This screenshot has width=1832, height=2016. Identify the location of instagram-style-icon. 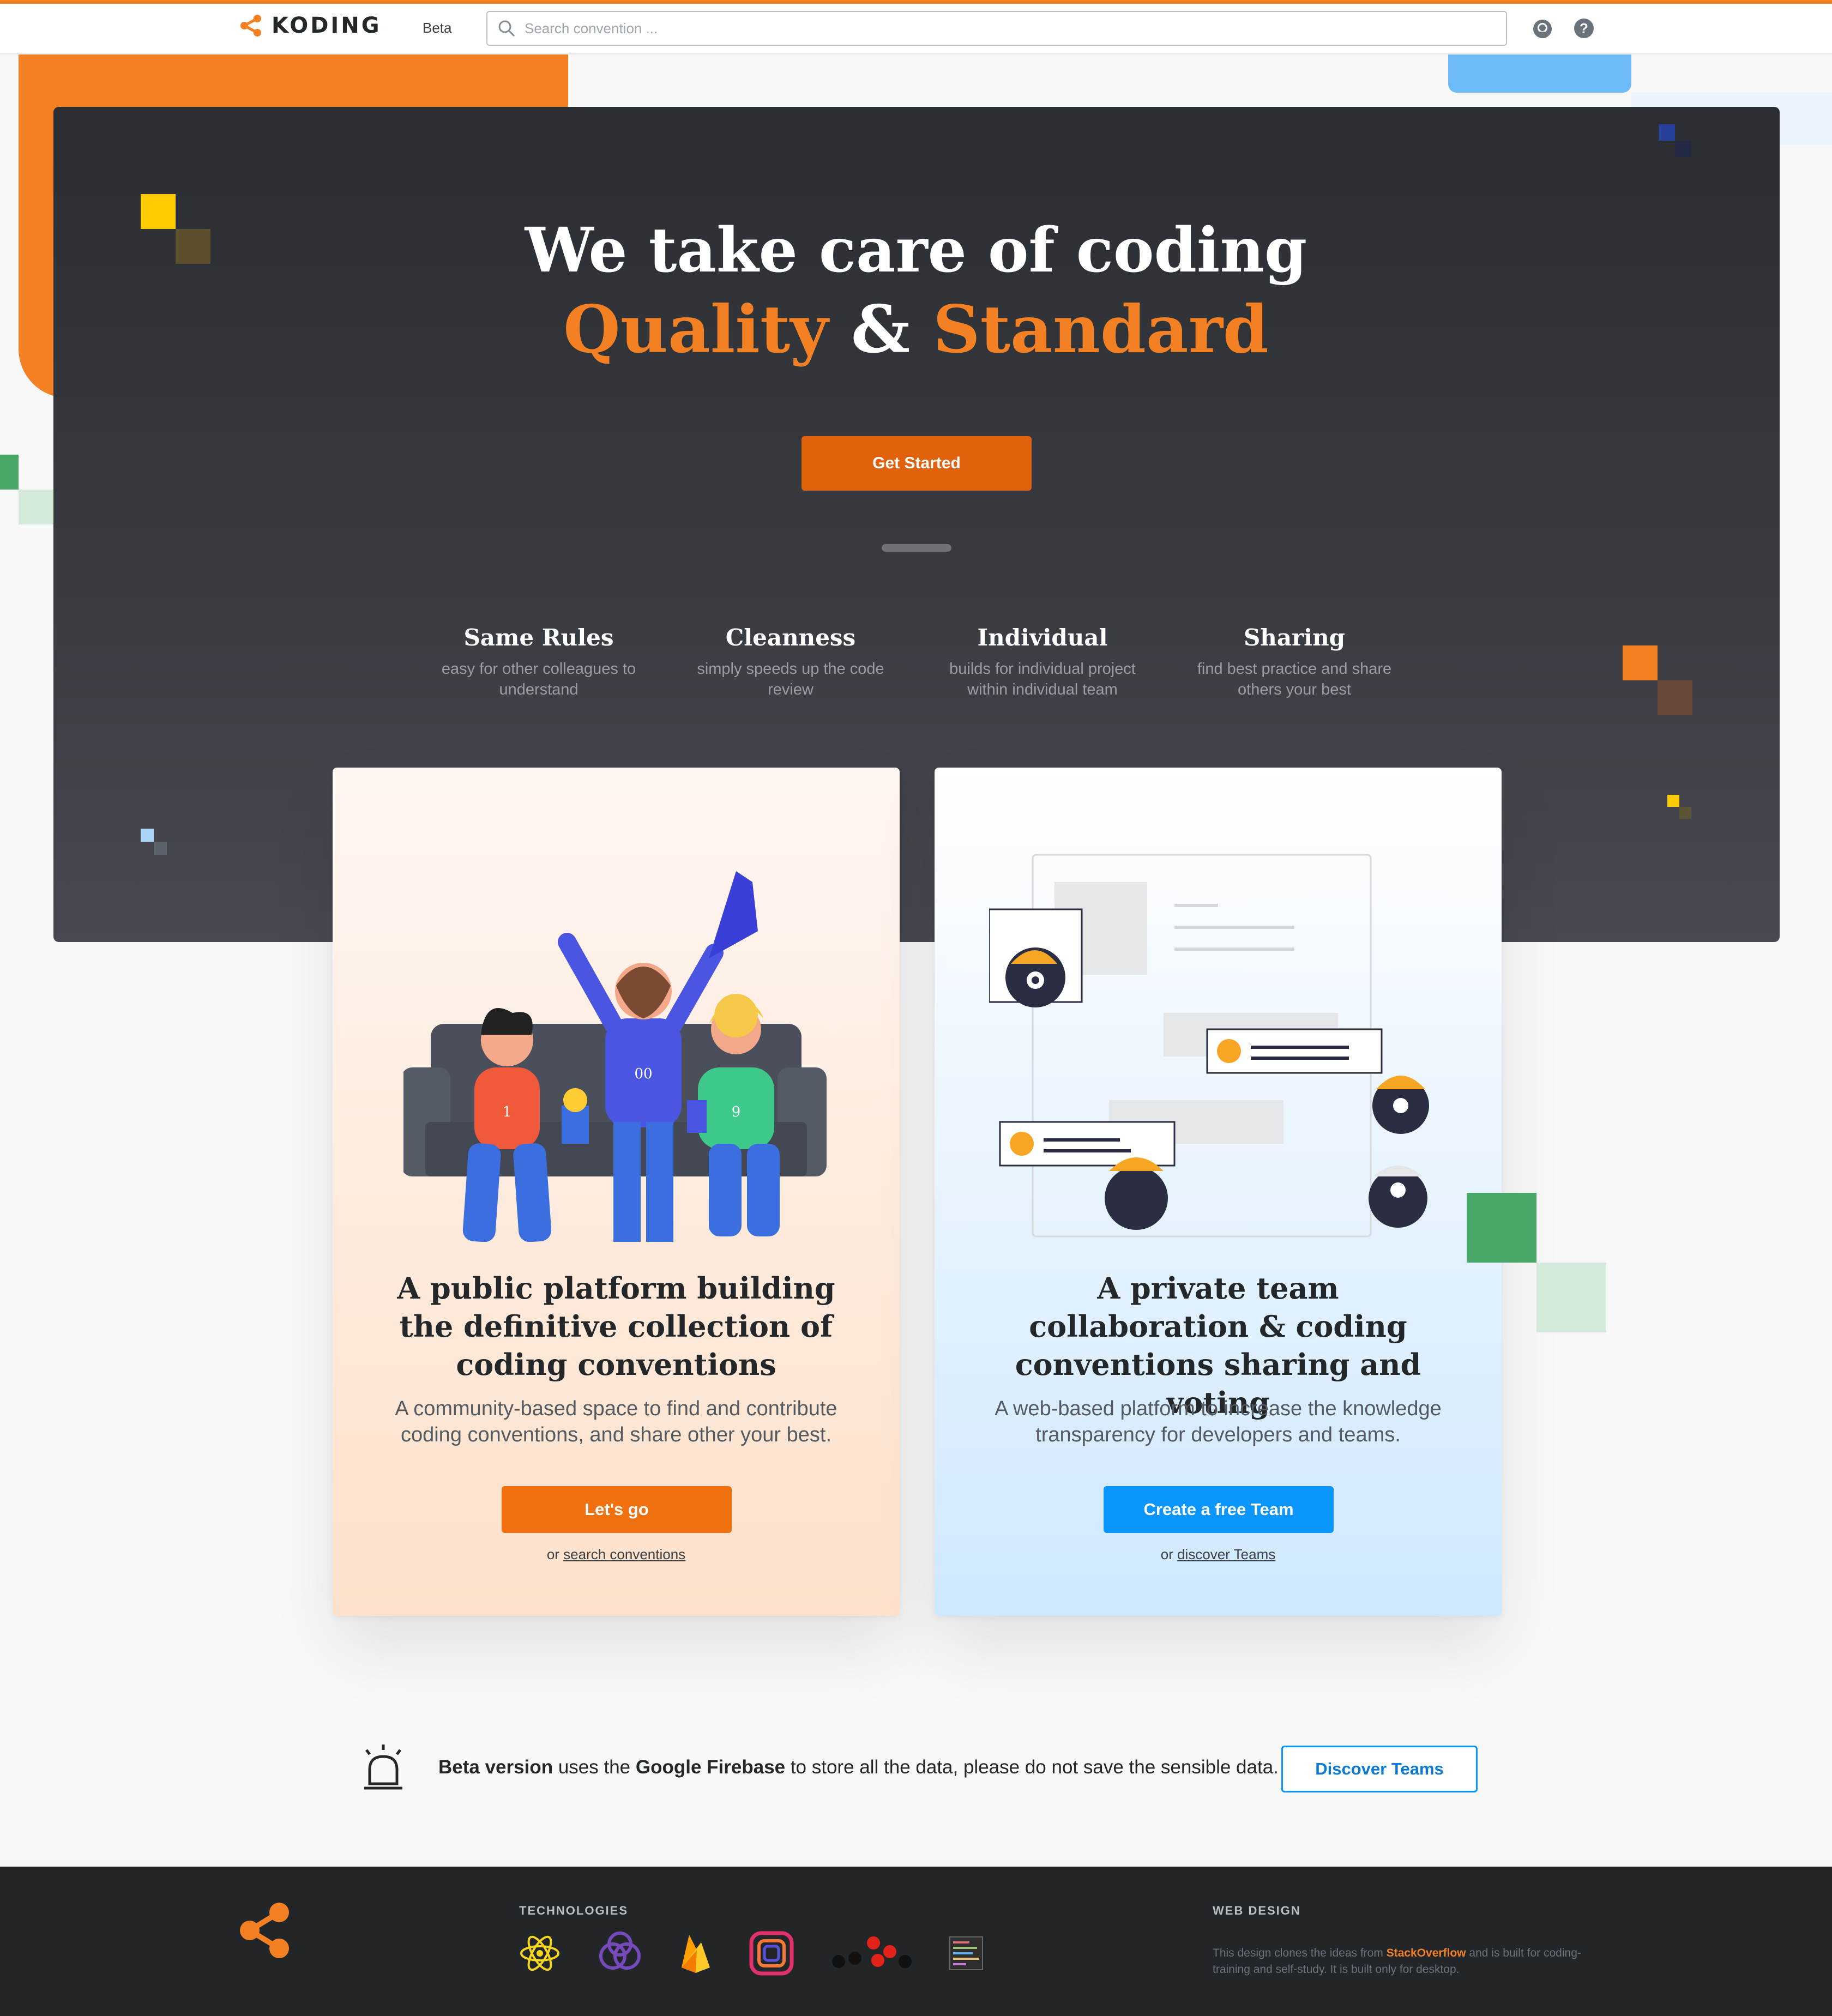
(771, 1953).